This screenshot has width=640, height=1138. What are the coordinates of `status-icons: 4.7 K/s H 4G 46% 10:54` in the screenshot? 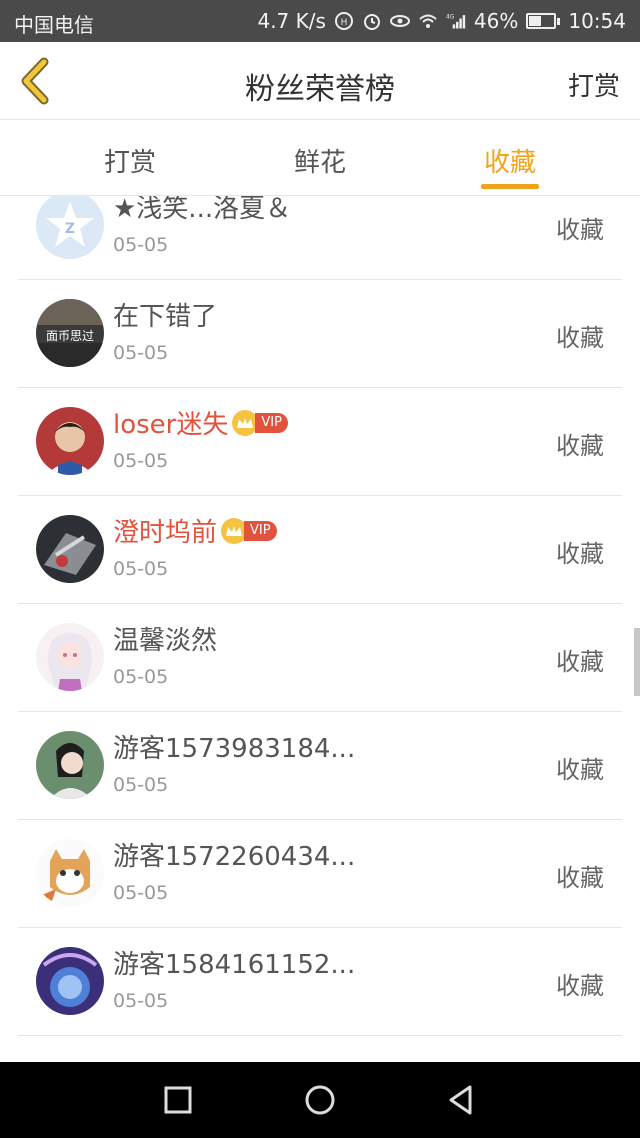 It's located at (441, 21).